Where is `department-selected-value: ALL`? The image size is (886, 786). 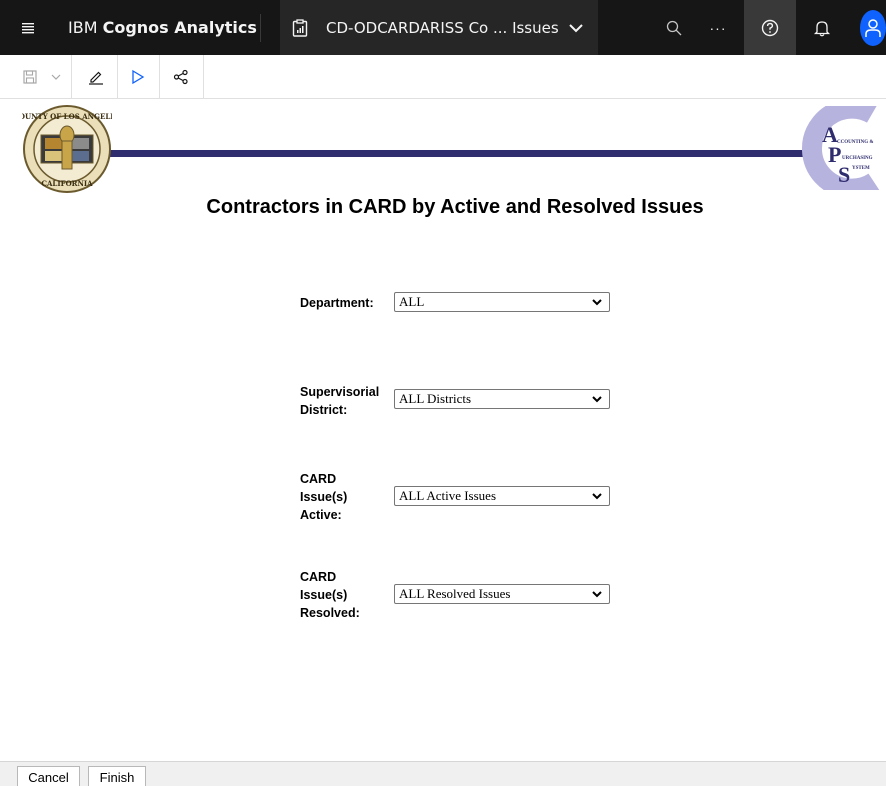 department-selected-value: ALL is located at coordinates (412, 301).